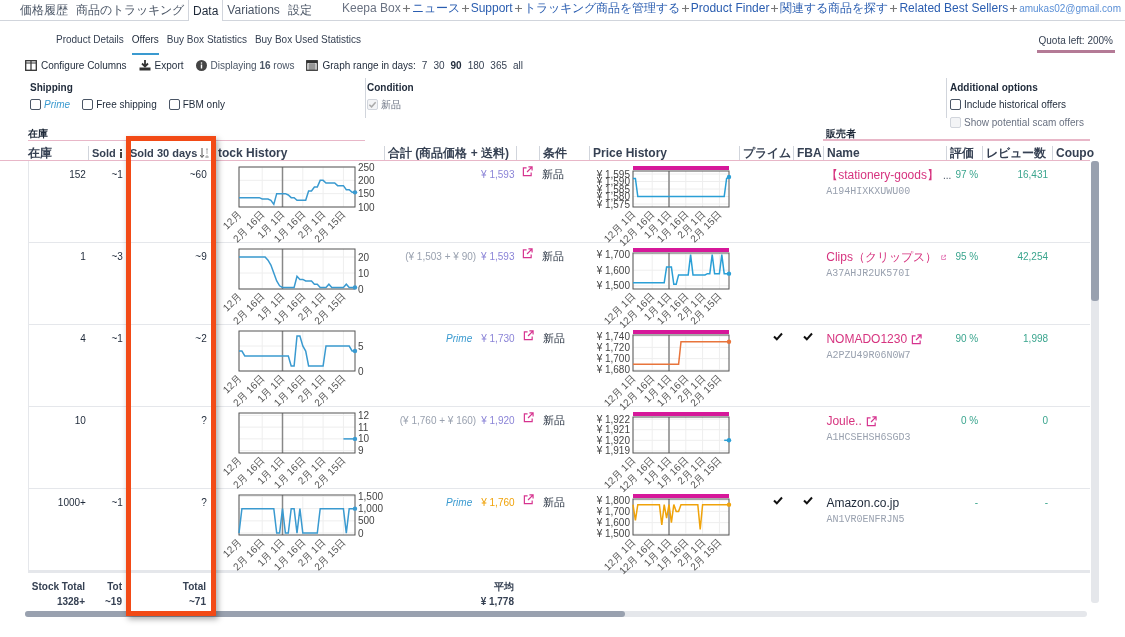 The image size is (1125, 637). I want to click on axis-tick-label: 500, so click(366, 521).